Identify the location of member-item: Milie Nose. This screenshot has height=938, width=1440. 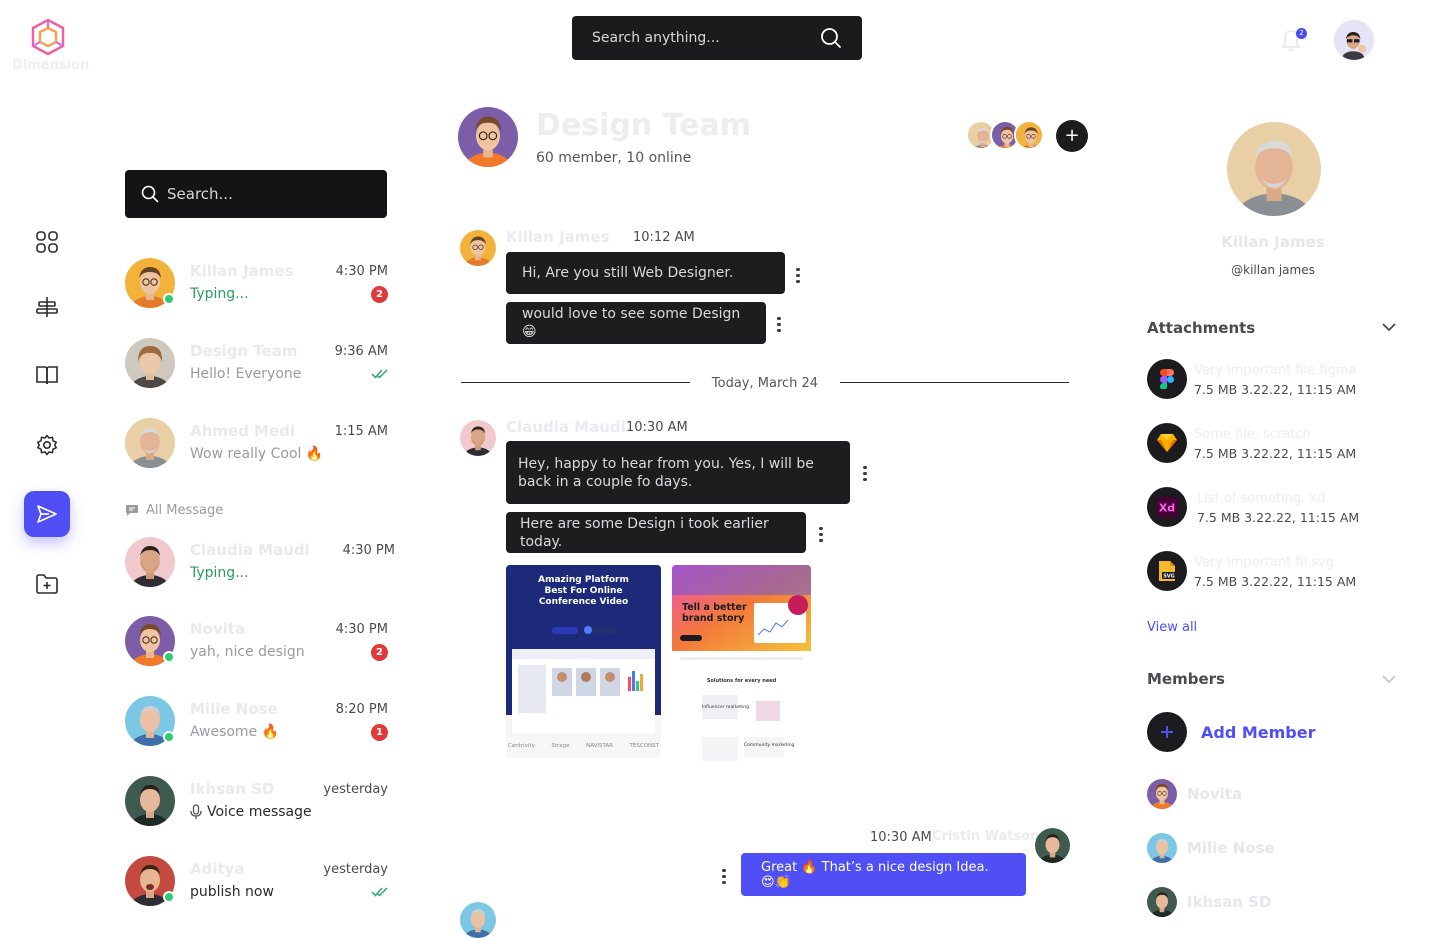
(1211, 848).